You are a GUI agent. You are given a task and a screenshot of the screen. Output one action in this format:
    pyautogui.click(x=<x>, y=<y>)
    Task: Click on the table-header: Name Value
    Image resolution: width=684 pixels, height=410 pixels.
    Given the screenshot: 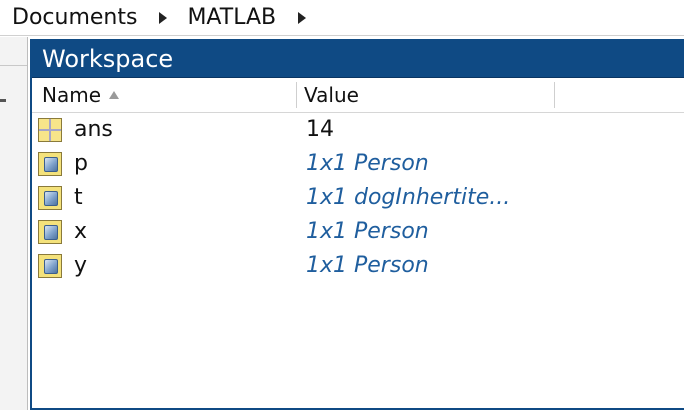 What is the action you would take?
    pyautogui.click(x=358, y=95)
    